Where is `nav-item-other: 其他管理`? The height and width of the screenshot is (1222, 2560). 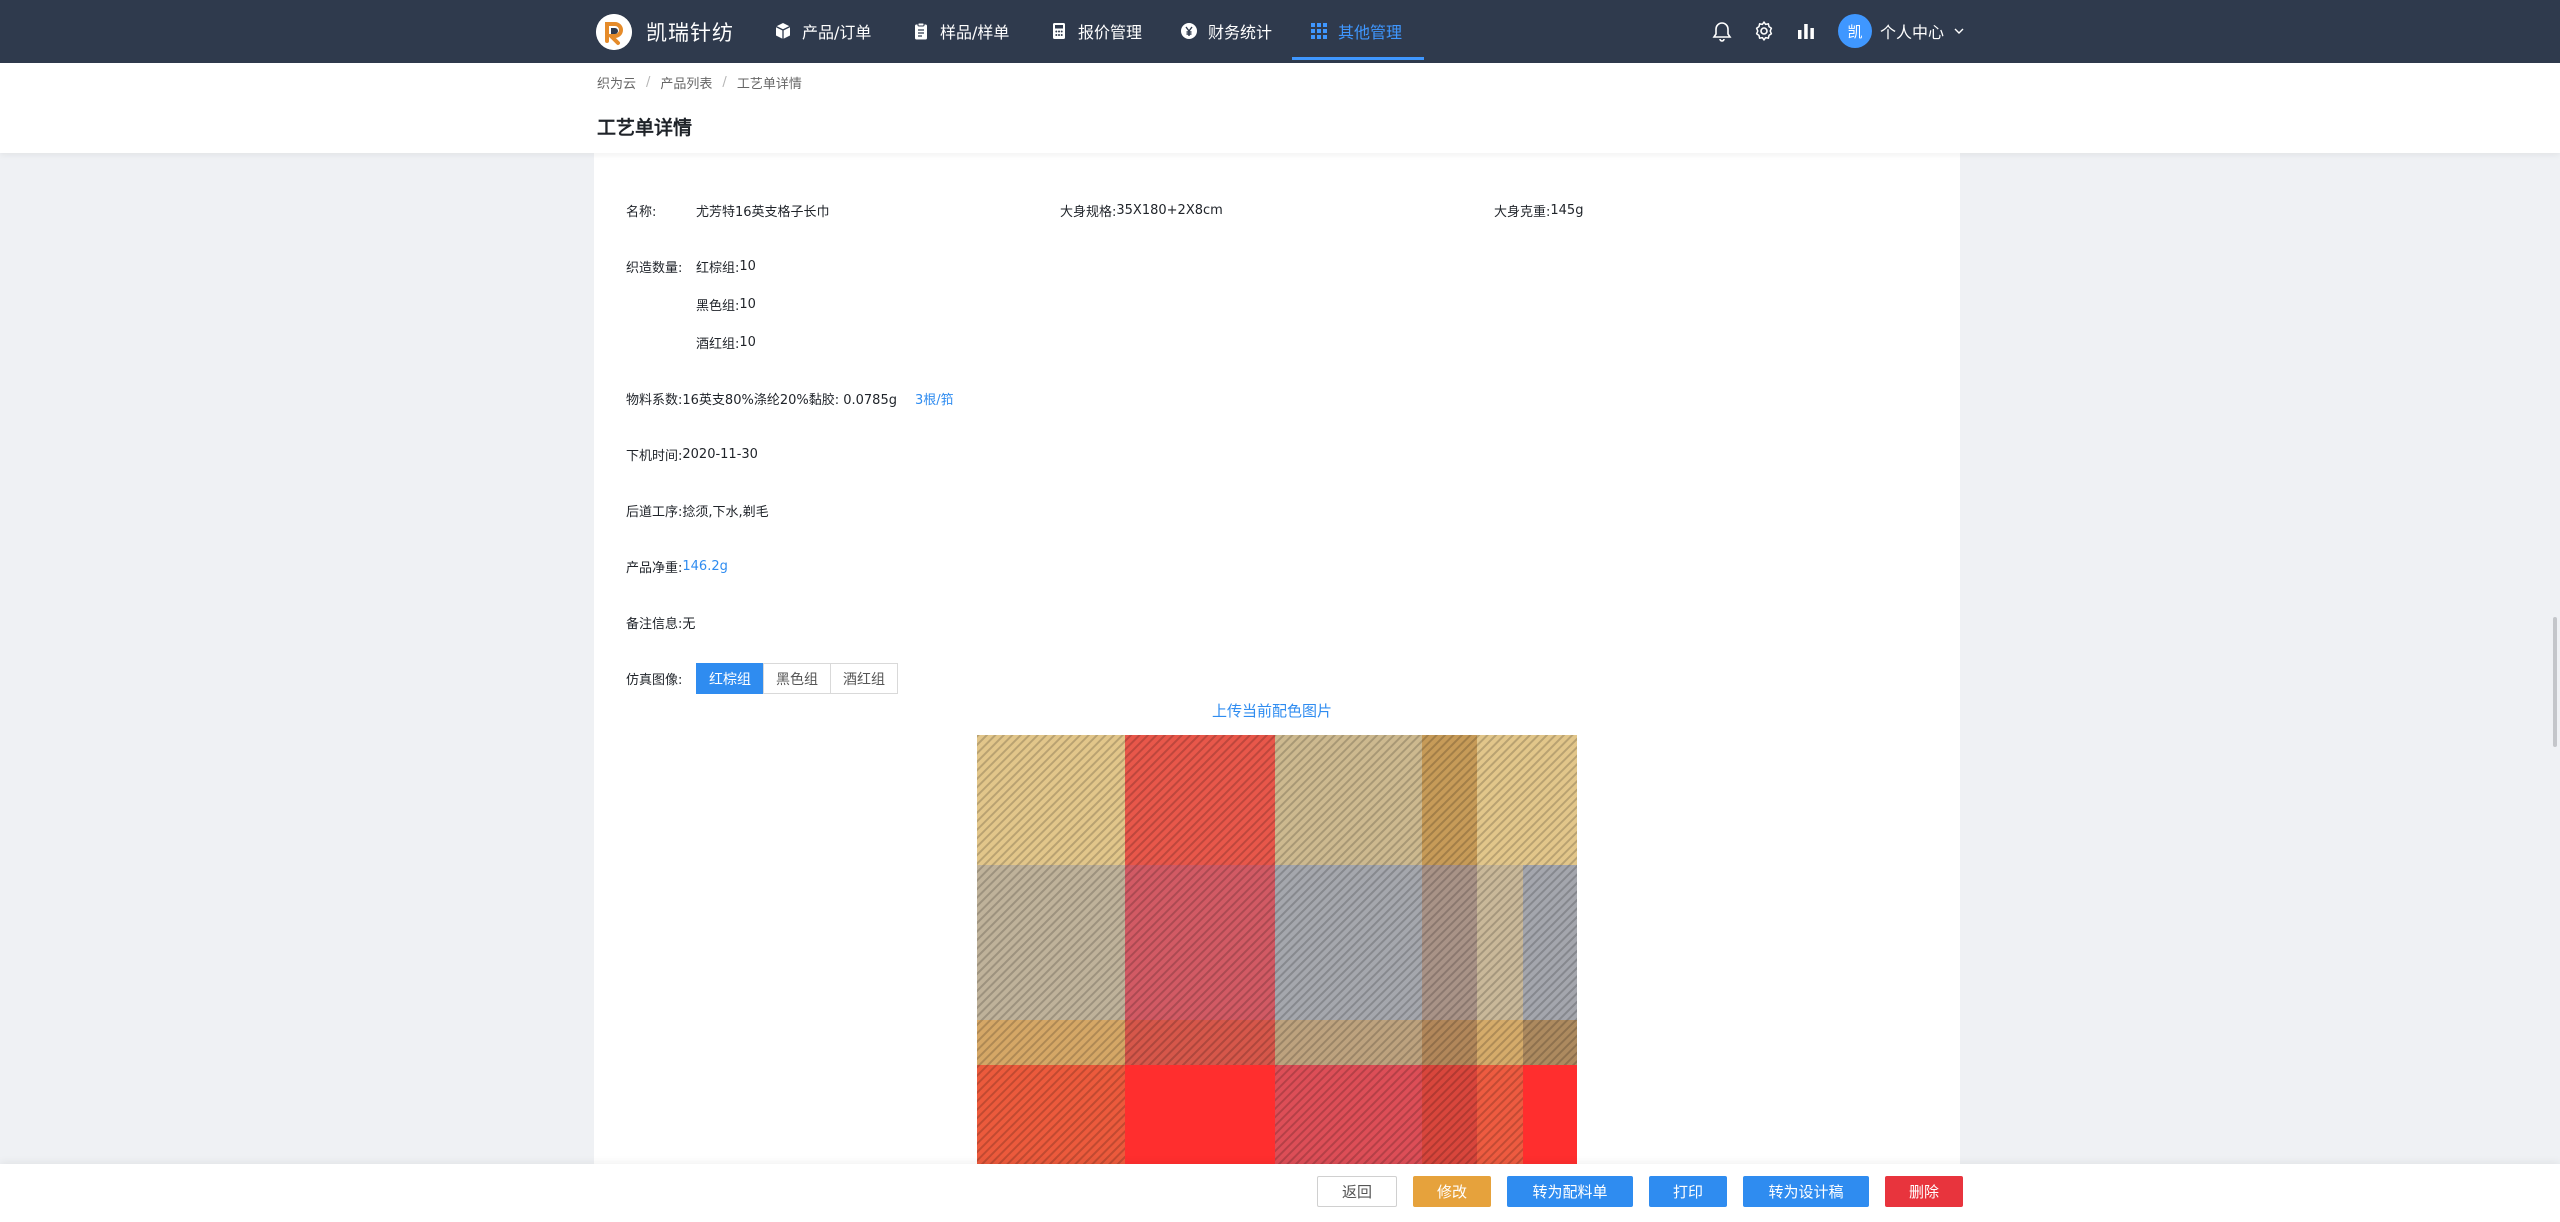 nav-item-other: 其他管理 is located at coordinates (1356, 30).